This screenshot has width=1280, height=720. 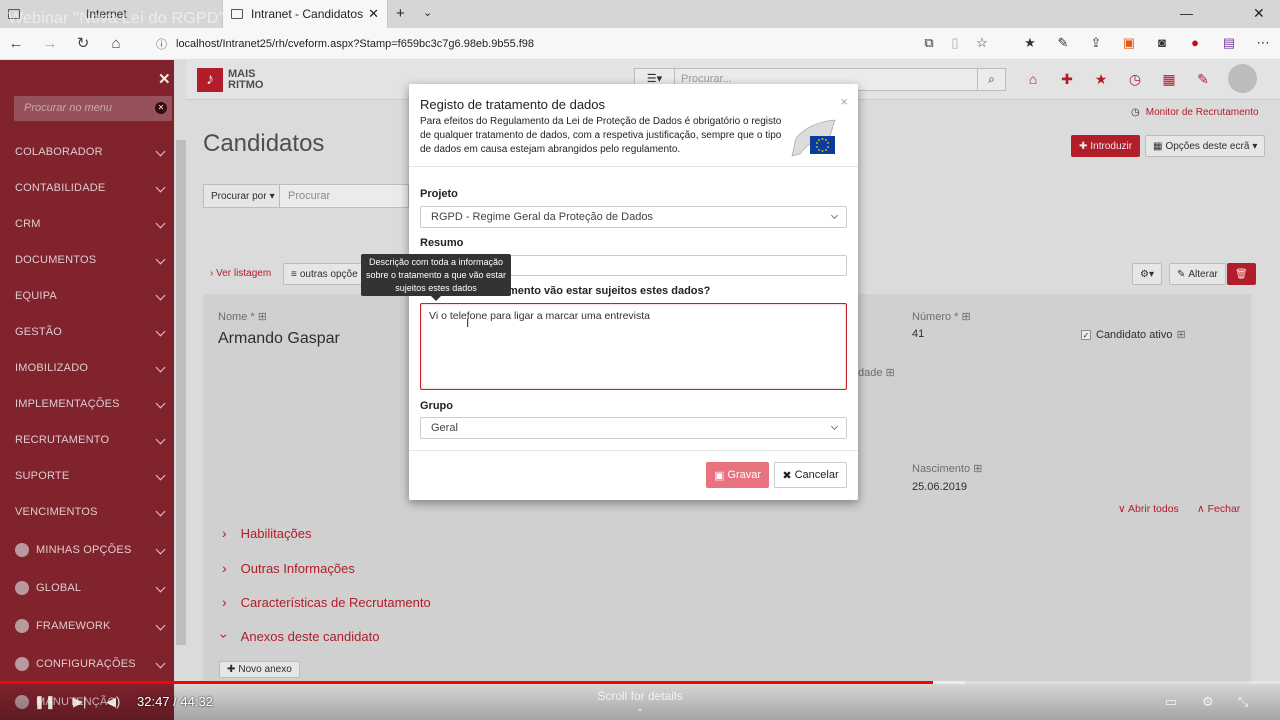 What do you see at coordinates (116, 18) in the screenshot?
I see `video-title: Webinar "Nova Lei do RGPD"` at bounding box center [116, 18].